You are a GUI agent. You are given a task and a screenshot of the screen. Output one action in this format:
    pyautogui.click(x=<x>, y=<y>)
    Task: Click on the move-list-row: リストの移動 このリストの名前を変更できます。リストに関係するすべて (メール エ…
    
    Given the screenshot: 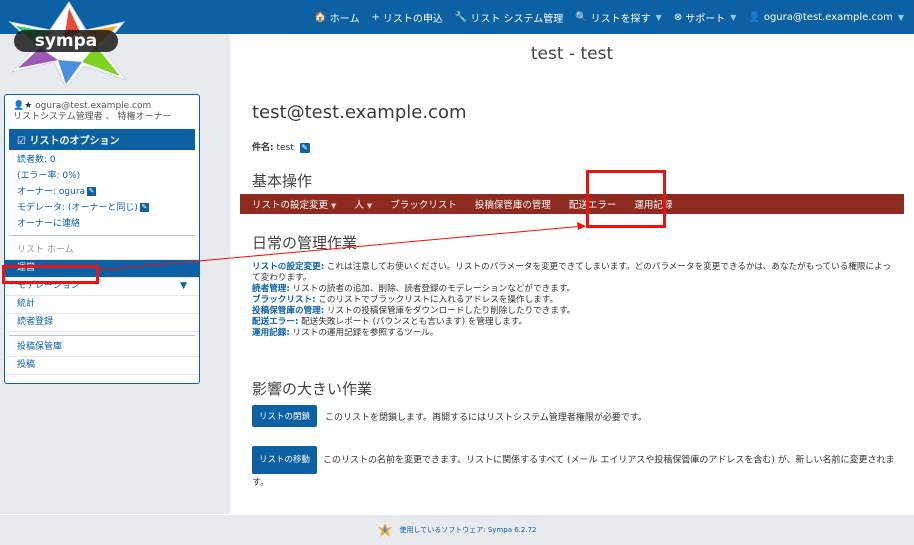 What is the action you would take?
    pyautogui.click(x=577, y=469)
    